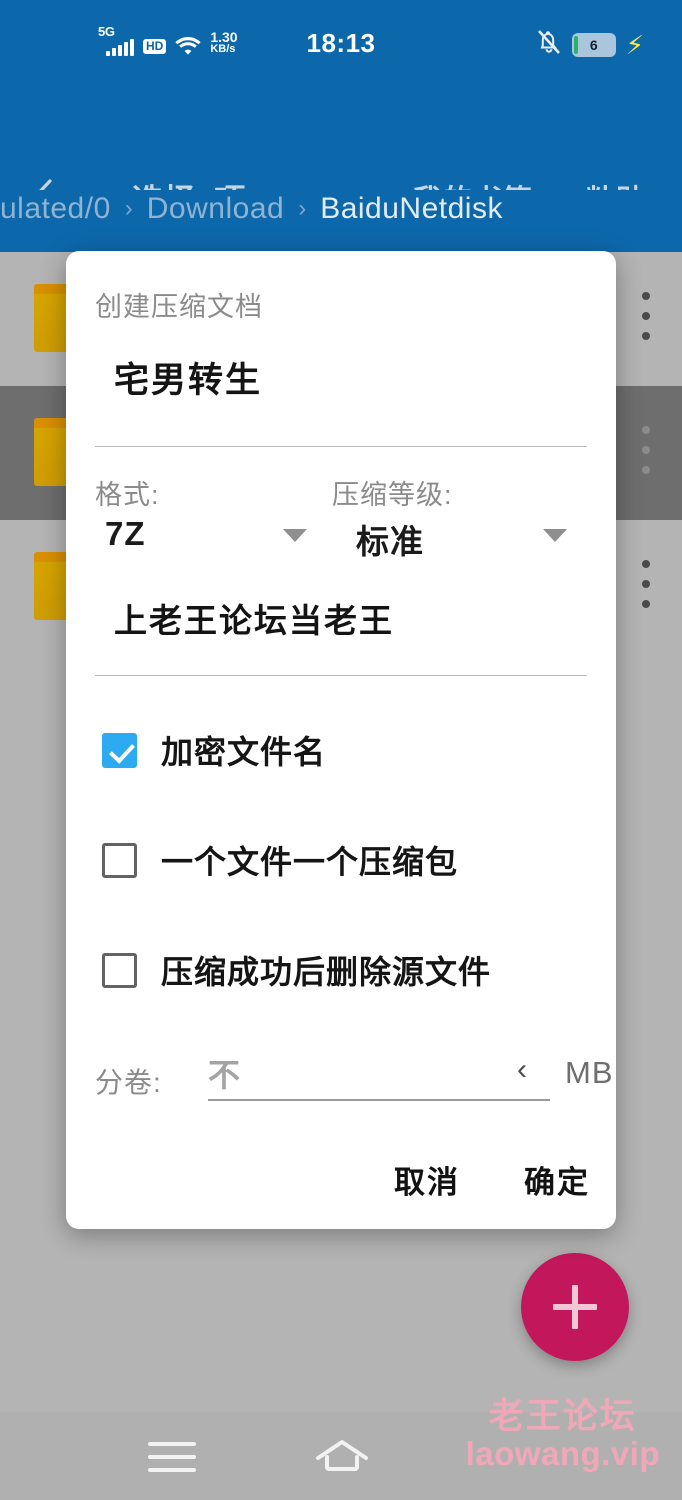 This screenshot has height=1500, width=682. Describe the element at coordinates (172, 1461) in the screenshot. I see `menu-hamburger-icon` at that location.